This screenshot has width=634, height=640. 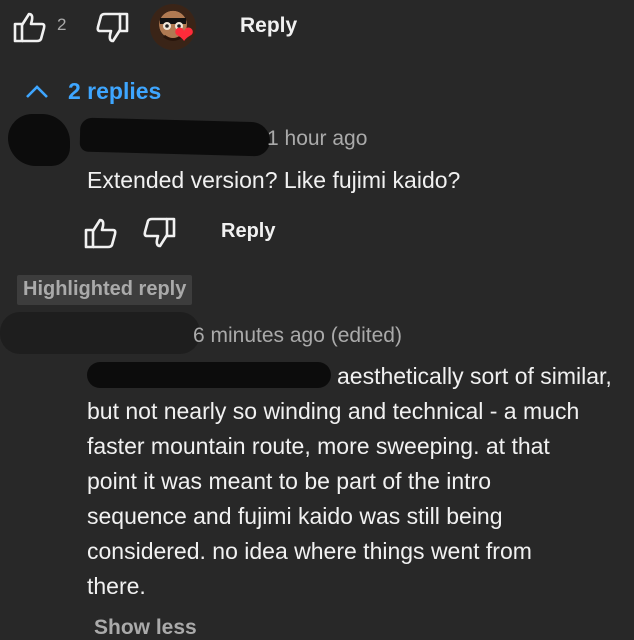 I want to click on dislike-button, so click(x=112, y=28).